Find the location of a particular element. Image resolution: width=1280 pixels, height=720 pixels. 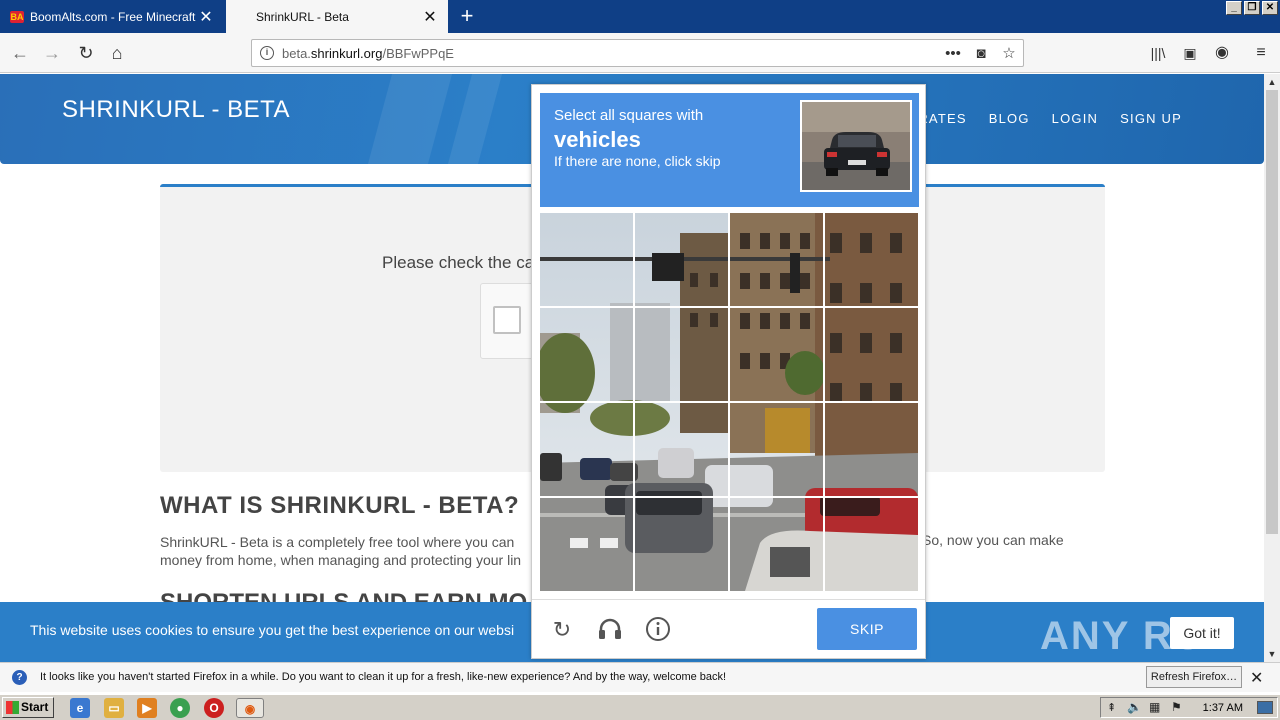

menu-signup: SIGN UP is located at coordinates (1151, 118).